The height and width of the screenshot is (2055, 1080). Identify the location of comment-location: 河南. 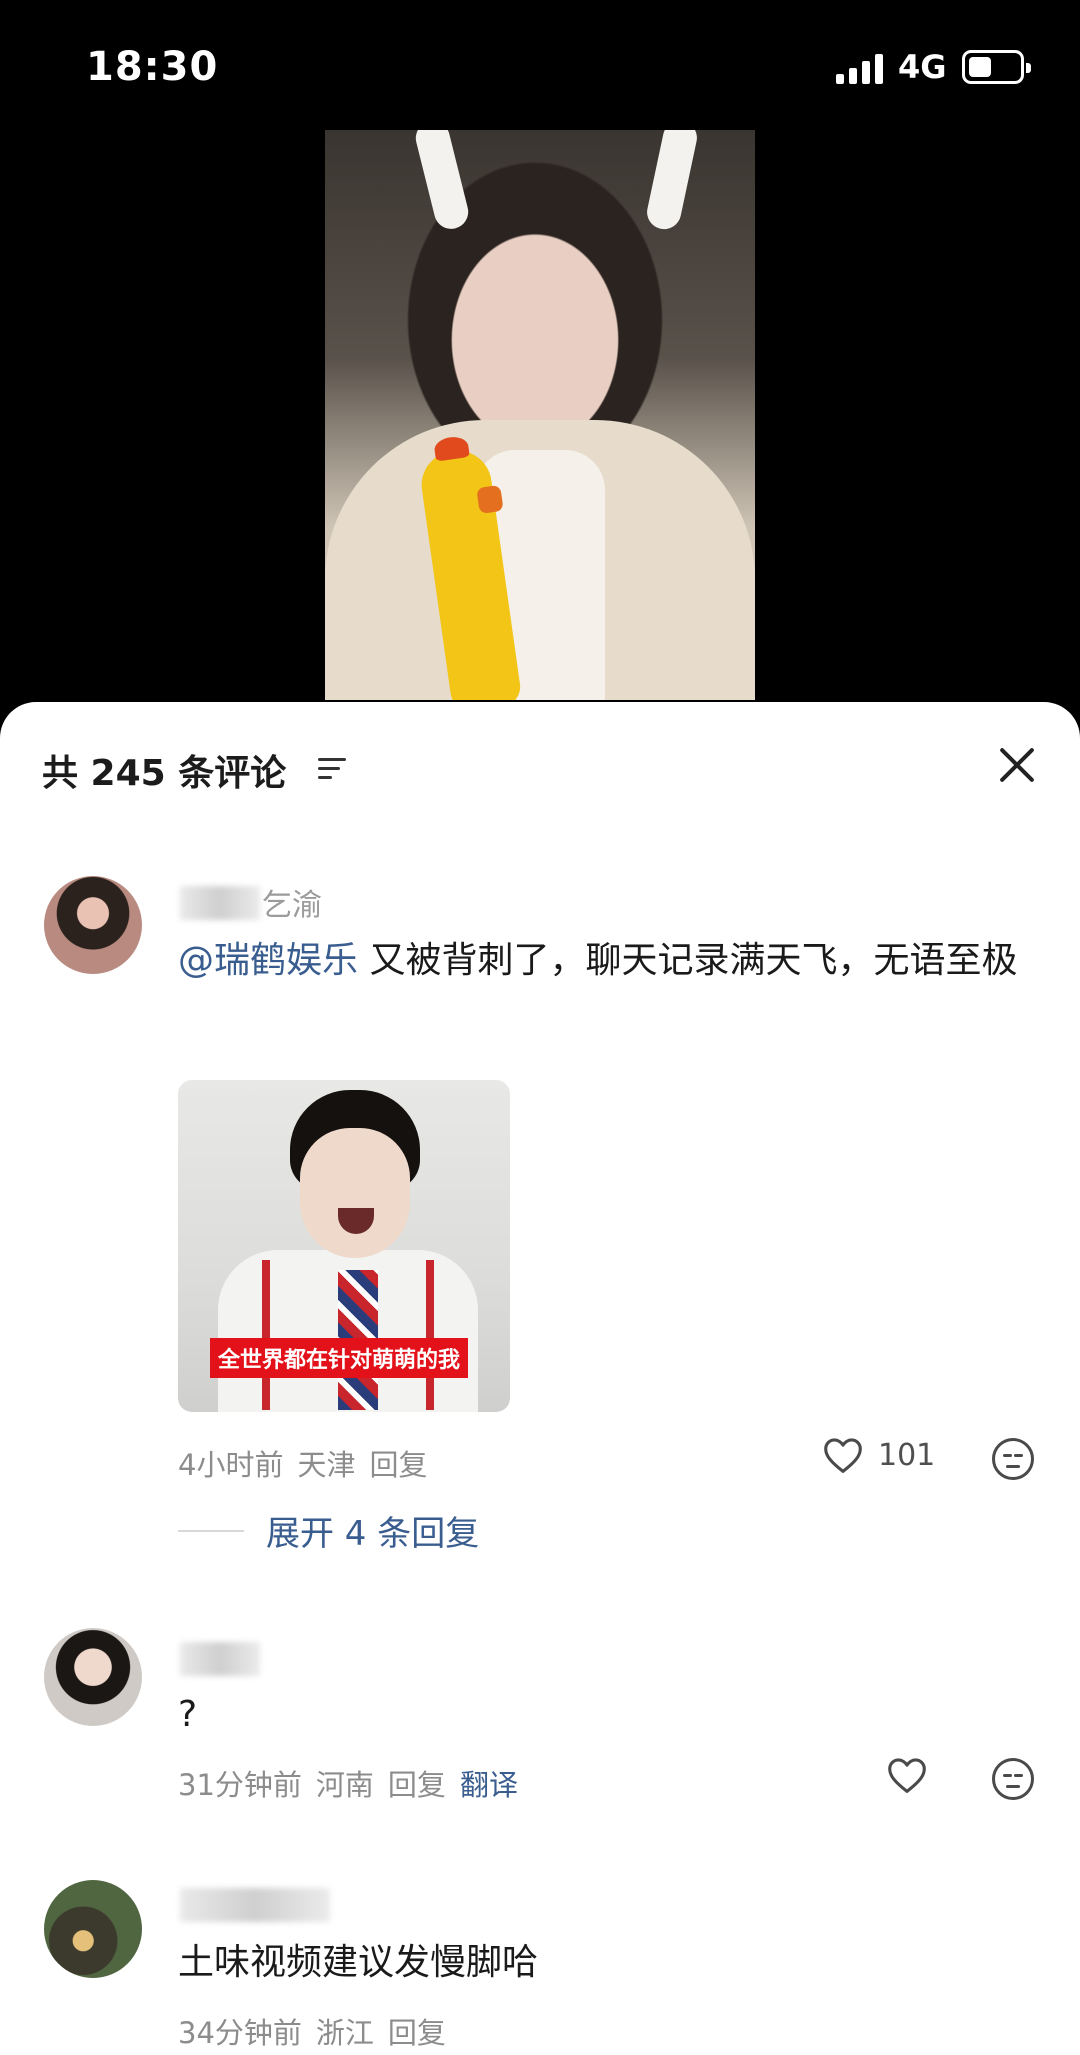
(344, 1785).